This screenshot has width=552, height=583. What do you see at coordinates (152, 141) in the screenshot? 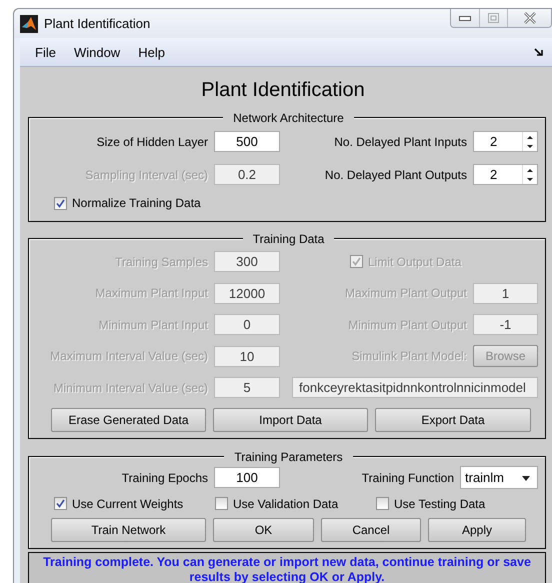
I see `field-label: Size of Hidden Layer` at bounding box center [152, 141].